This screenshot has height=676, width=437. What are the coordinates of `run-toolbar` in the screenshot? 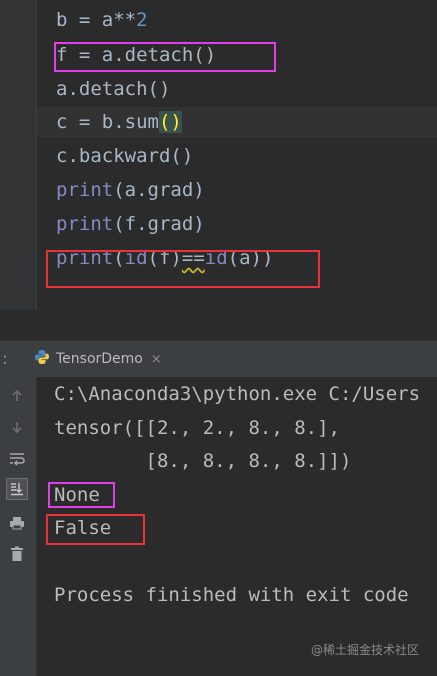 It's located at (18, 526).